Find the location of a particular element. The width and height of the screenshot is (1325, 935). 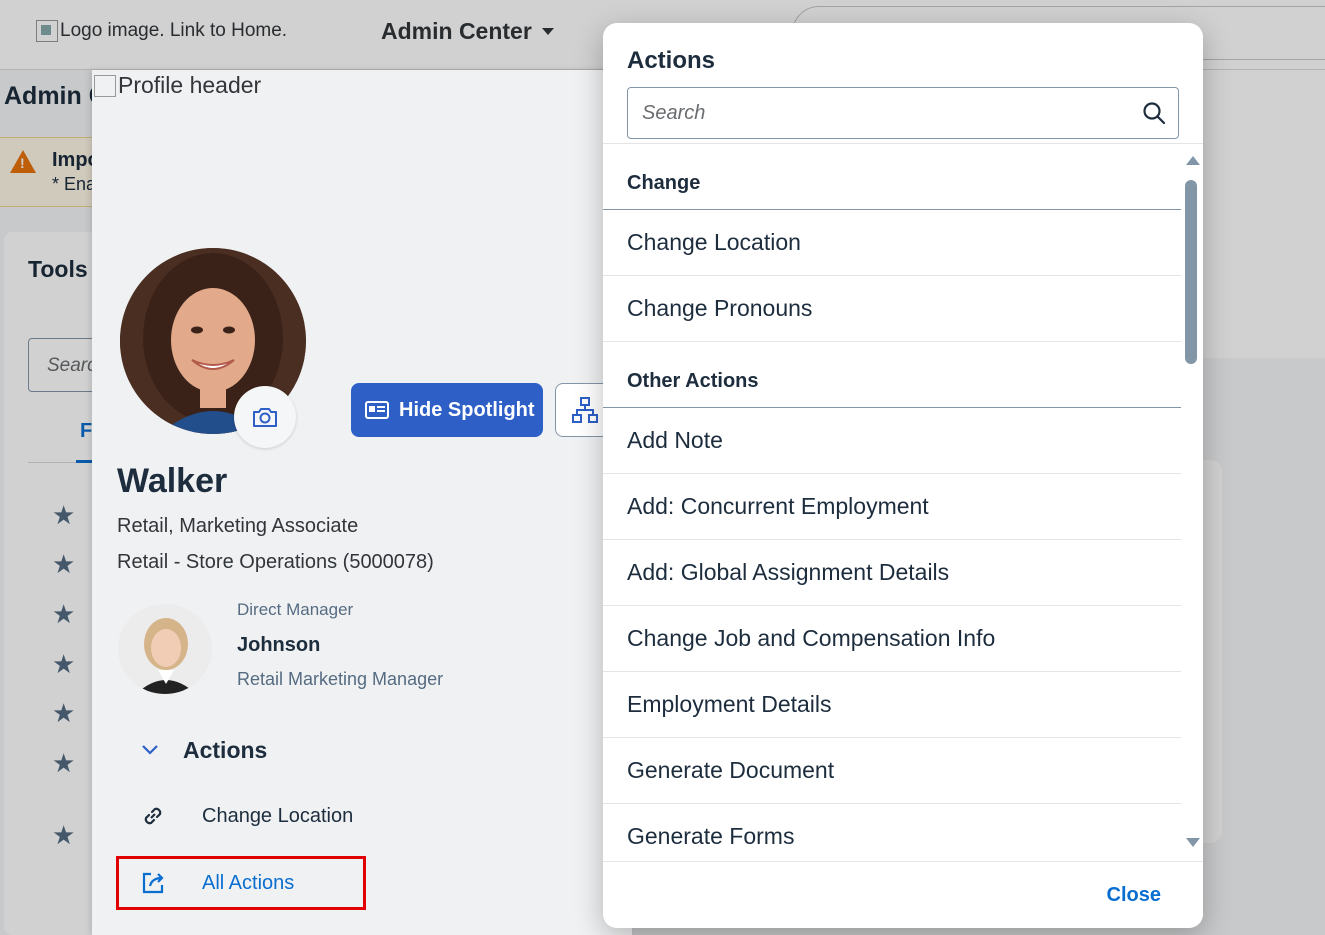

employee-job-title: Retail, Marketing Associate is located at coordinates (238, 526).